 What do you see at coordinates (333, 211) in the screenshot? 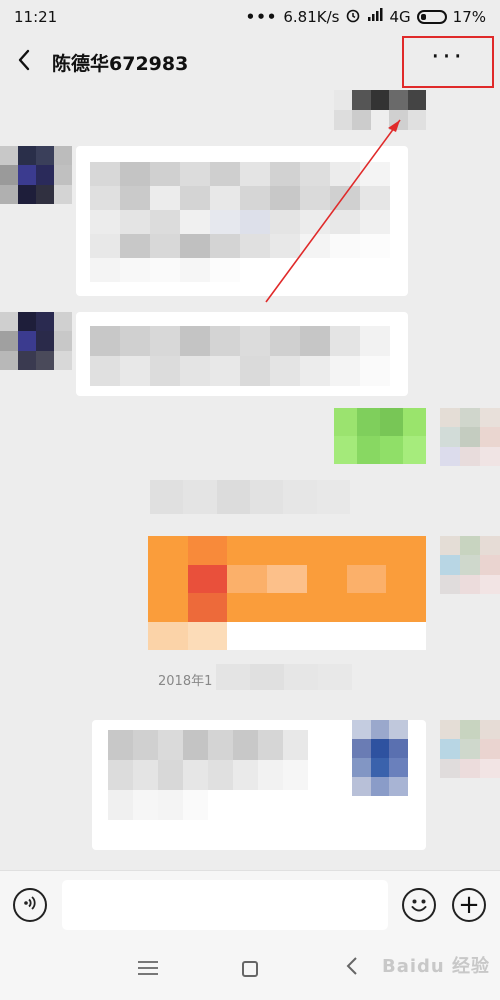
I see `annotation-arrow` at bounding box center [333, 211].